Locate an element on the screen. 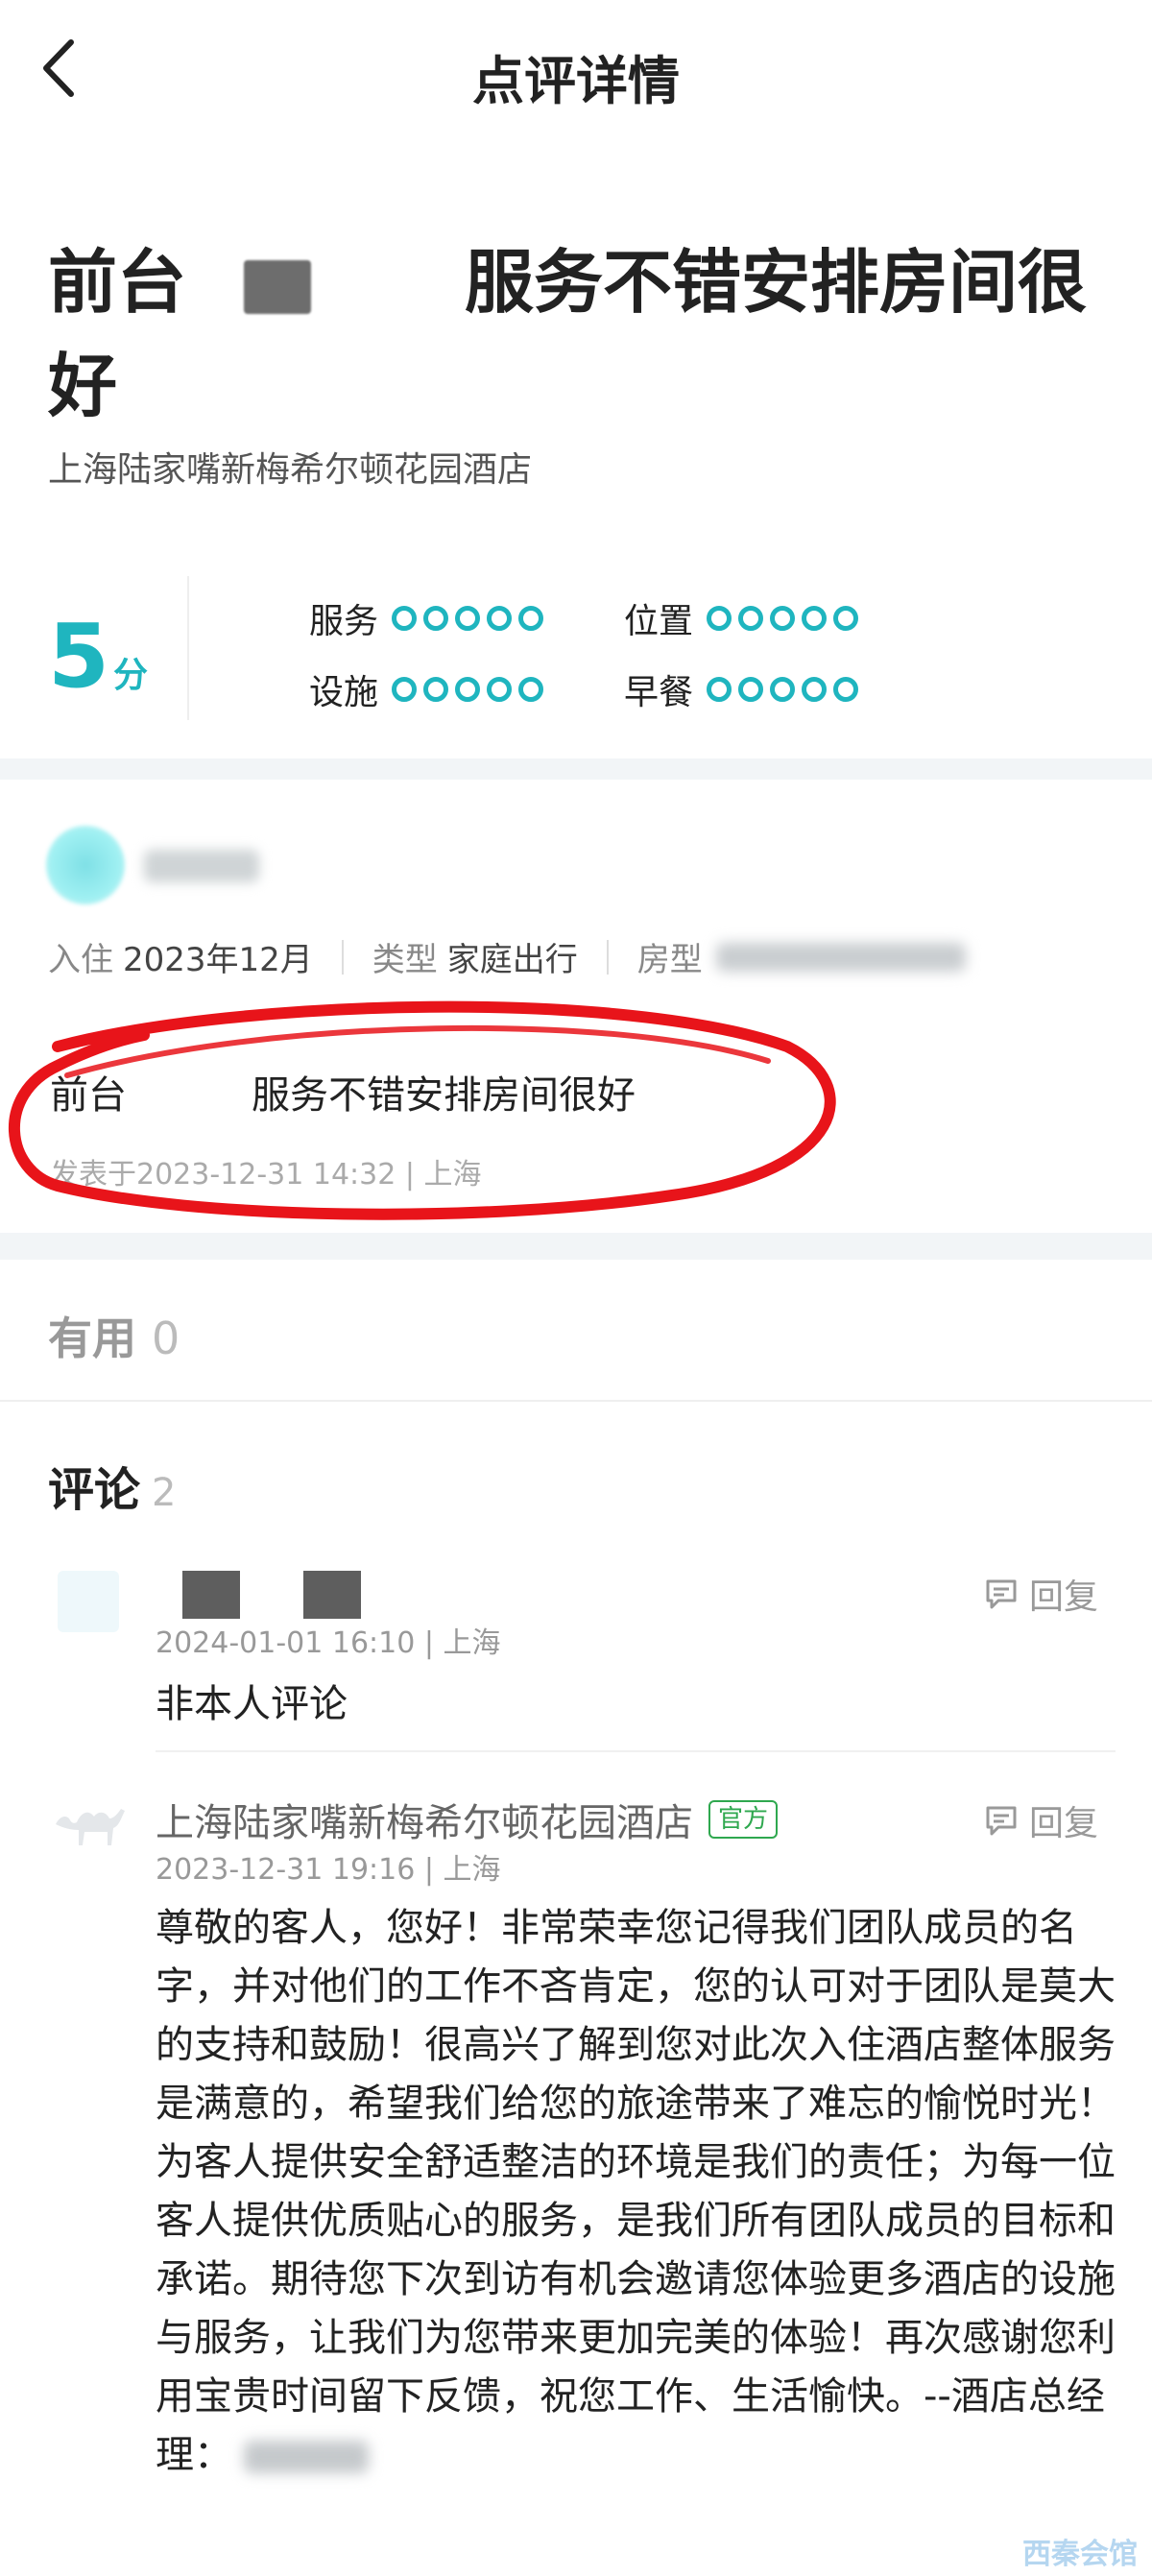 This screenshot has height=2576, width=1152. comments-header: 评论 2 is located at coordinates (113, 1490).